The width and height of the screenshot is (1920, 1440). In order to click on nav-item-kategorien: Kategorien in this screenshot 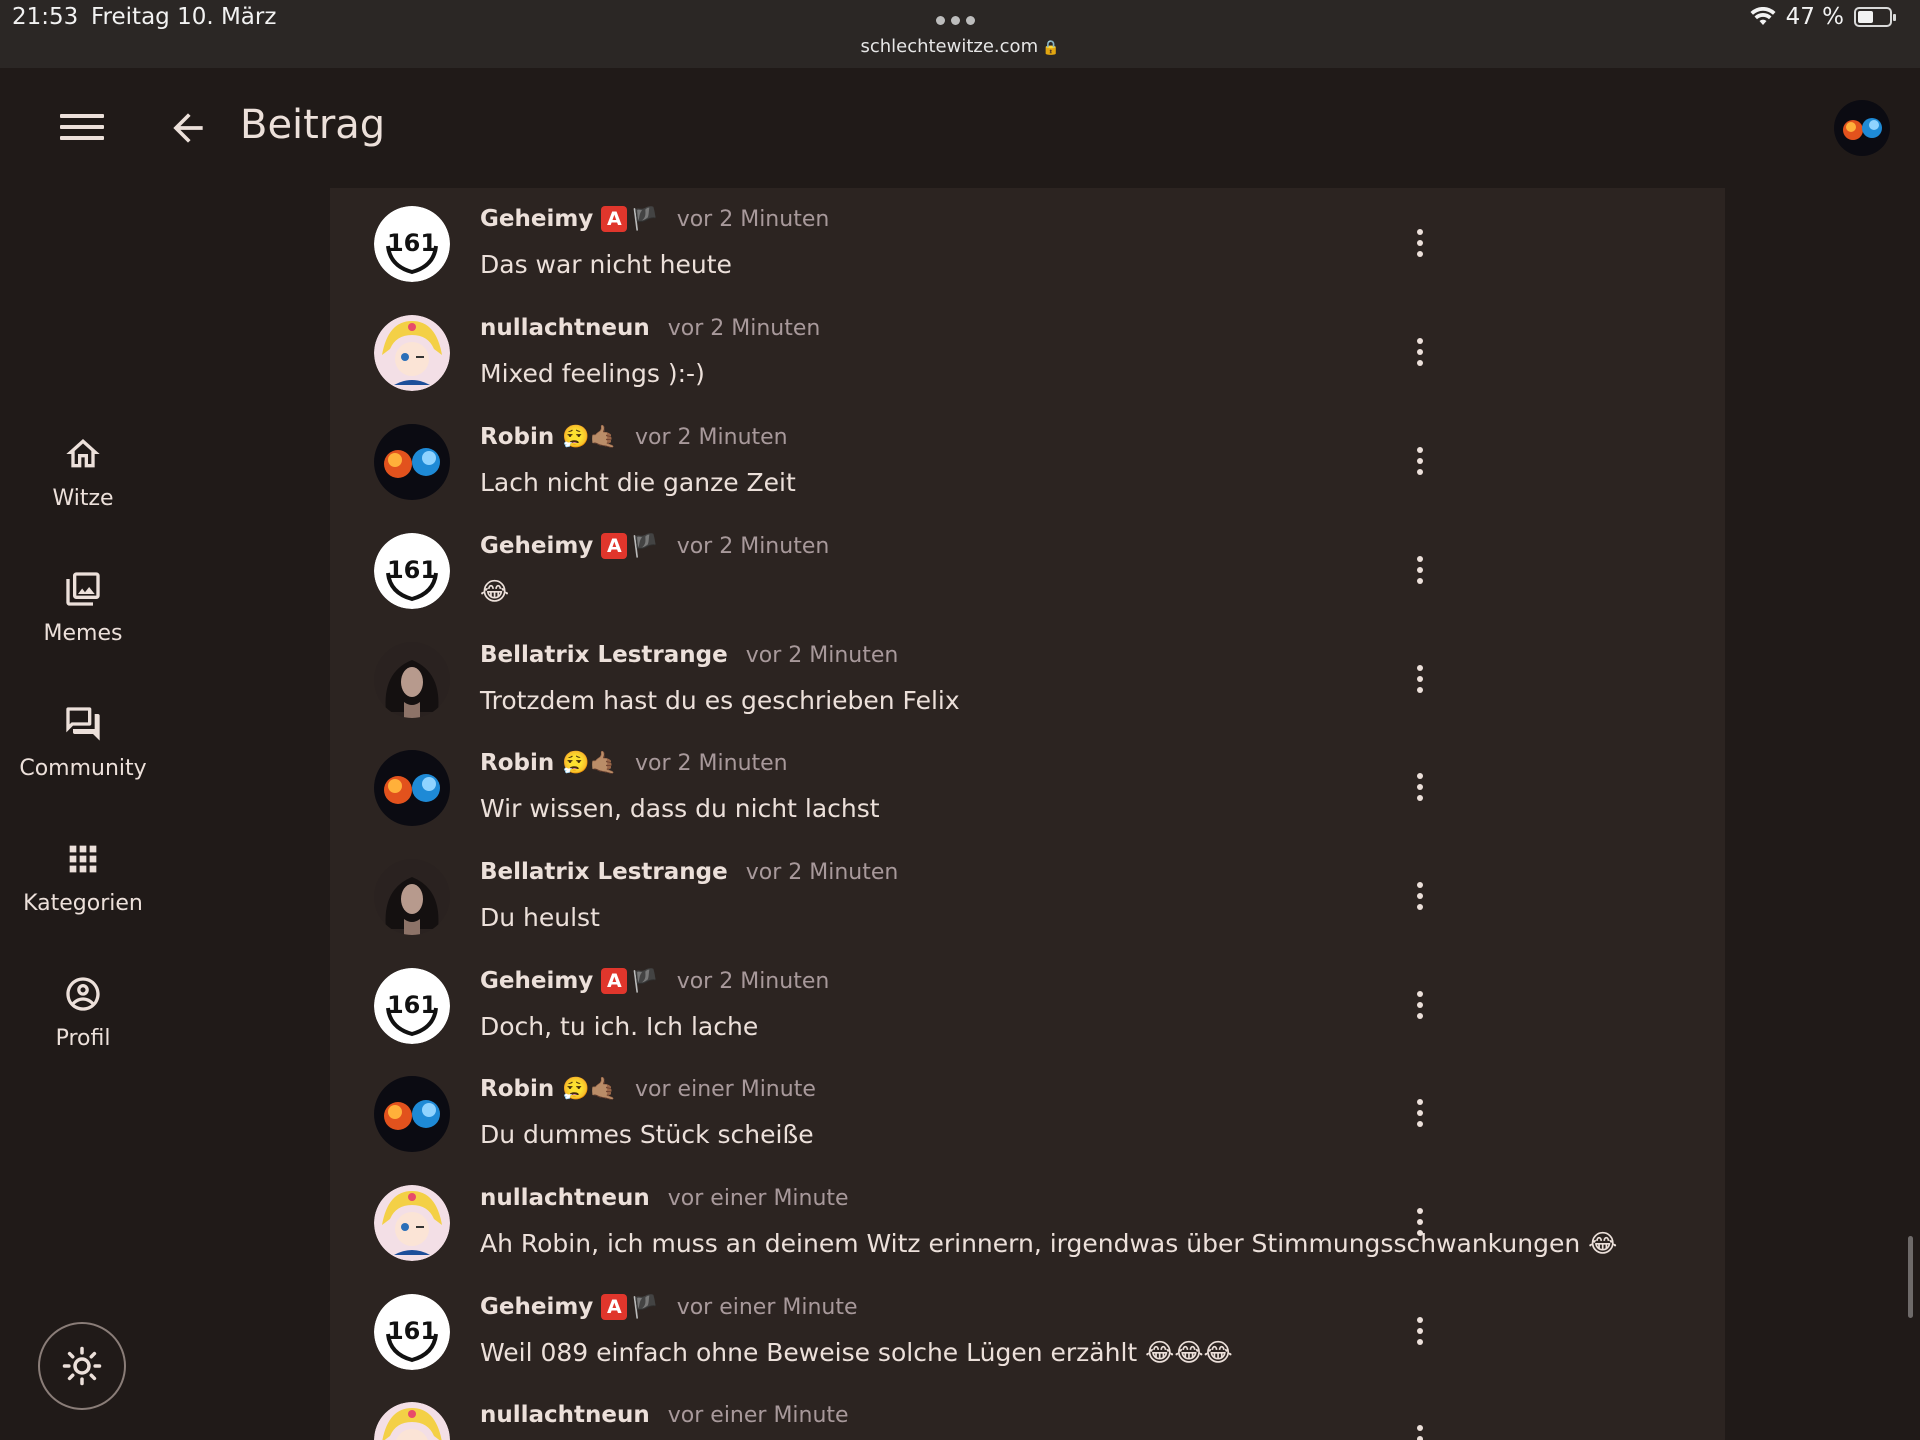, I will do `click(83, 894)`.